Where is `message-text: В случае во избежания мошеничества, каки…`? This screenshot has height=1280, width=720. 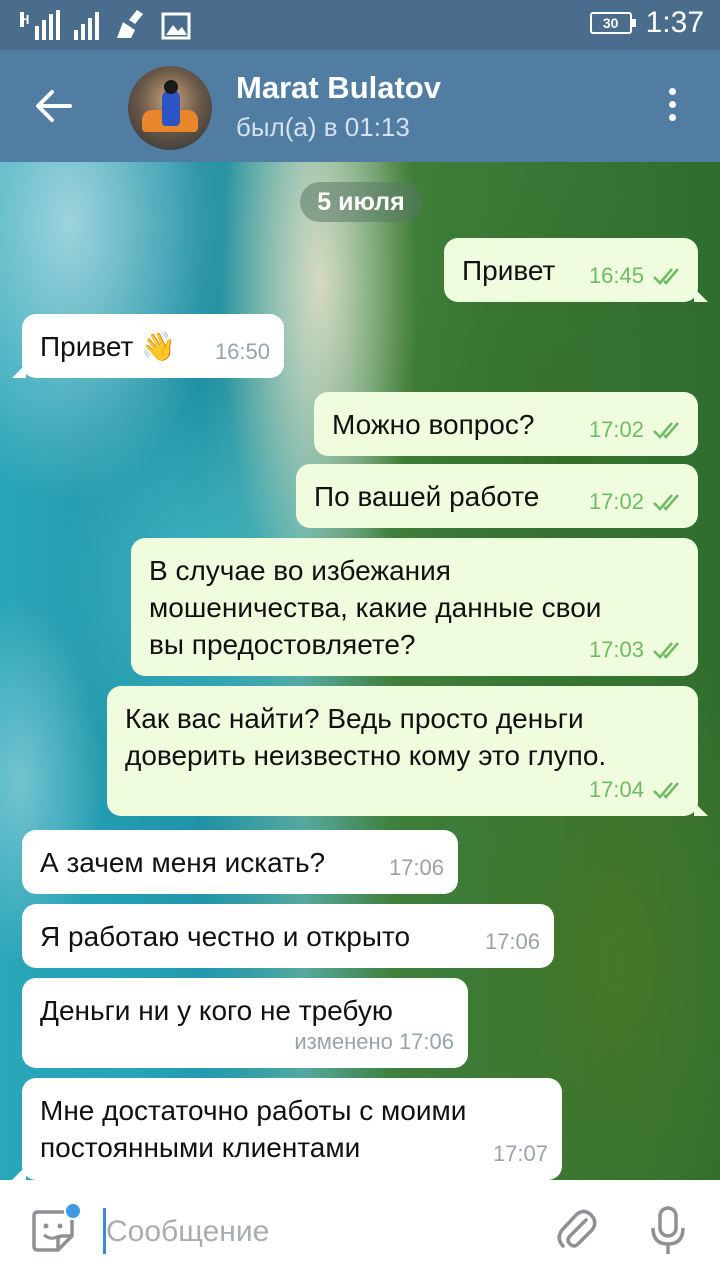
message-text: В случае во избежания мошеничества, каки… is located at coordinates (375, 607).